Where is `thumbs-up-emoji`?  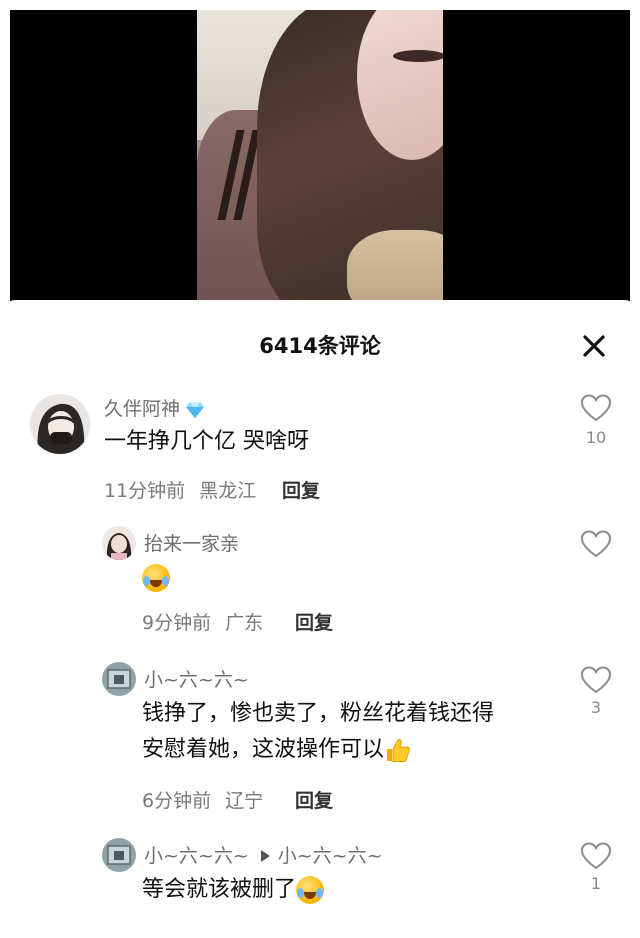
thumbs-up-emoji is located at coordinates (398, 750).